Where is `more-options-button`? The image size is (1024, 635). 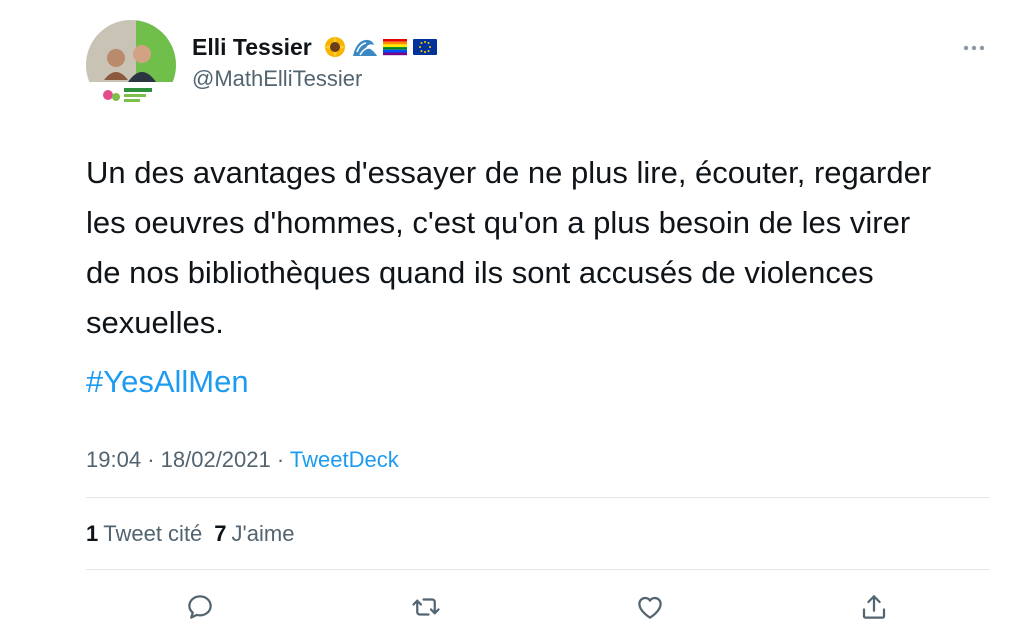
more-options-button is located at coordinates (974, 48).